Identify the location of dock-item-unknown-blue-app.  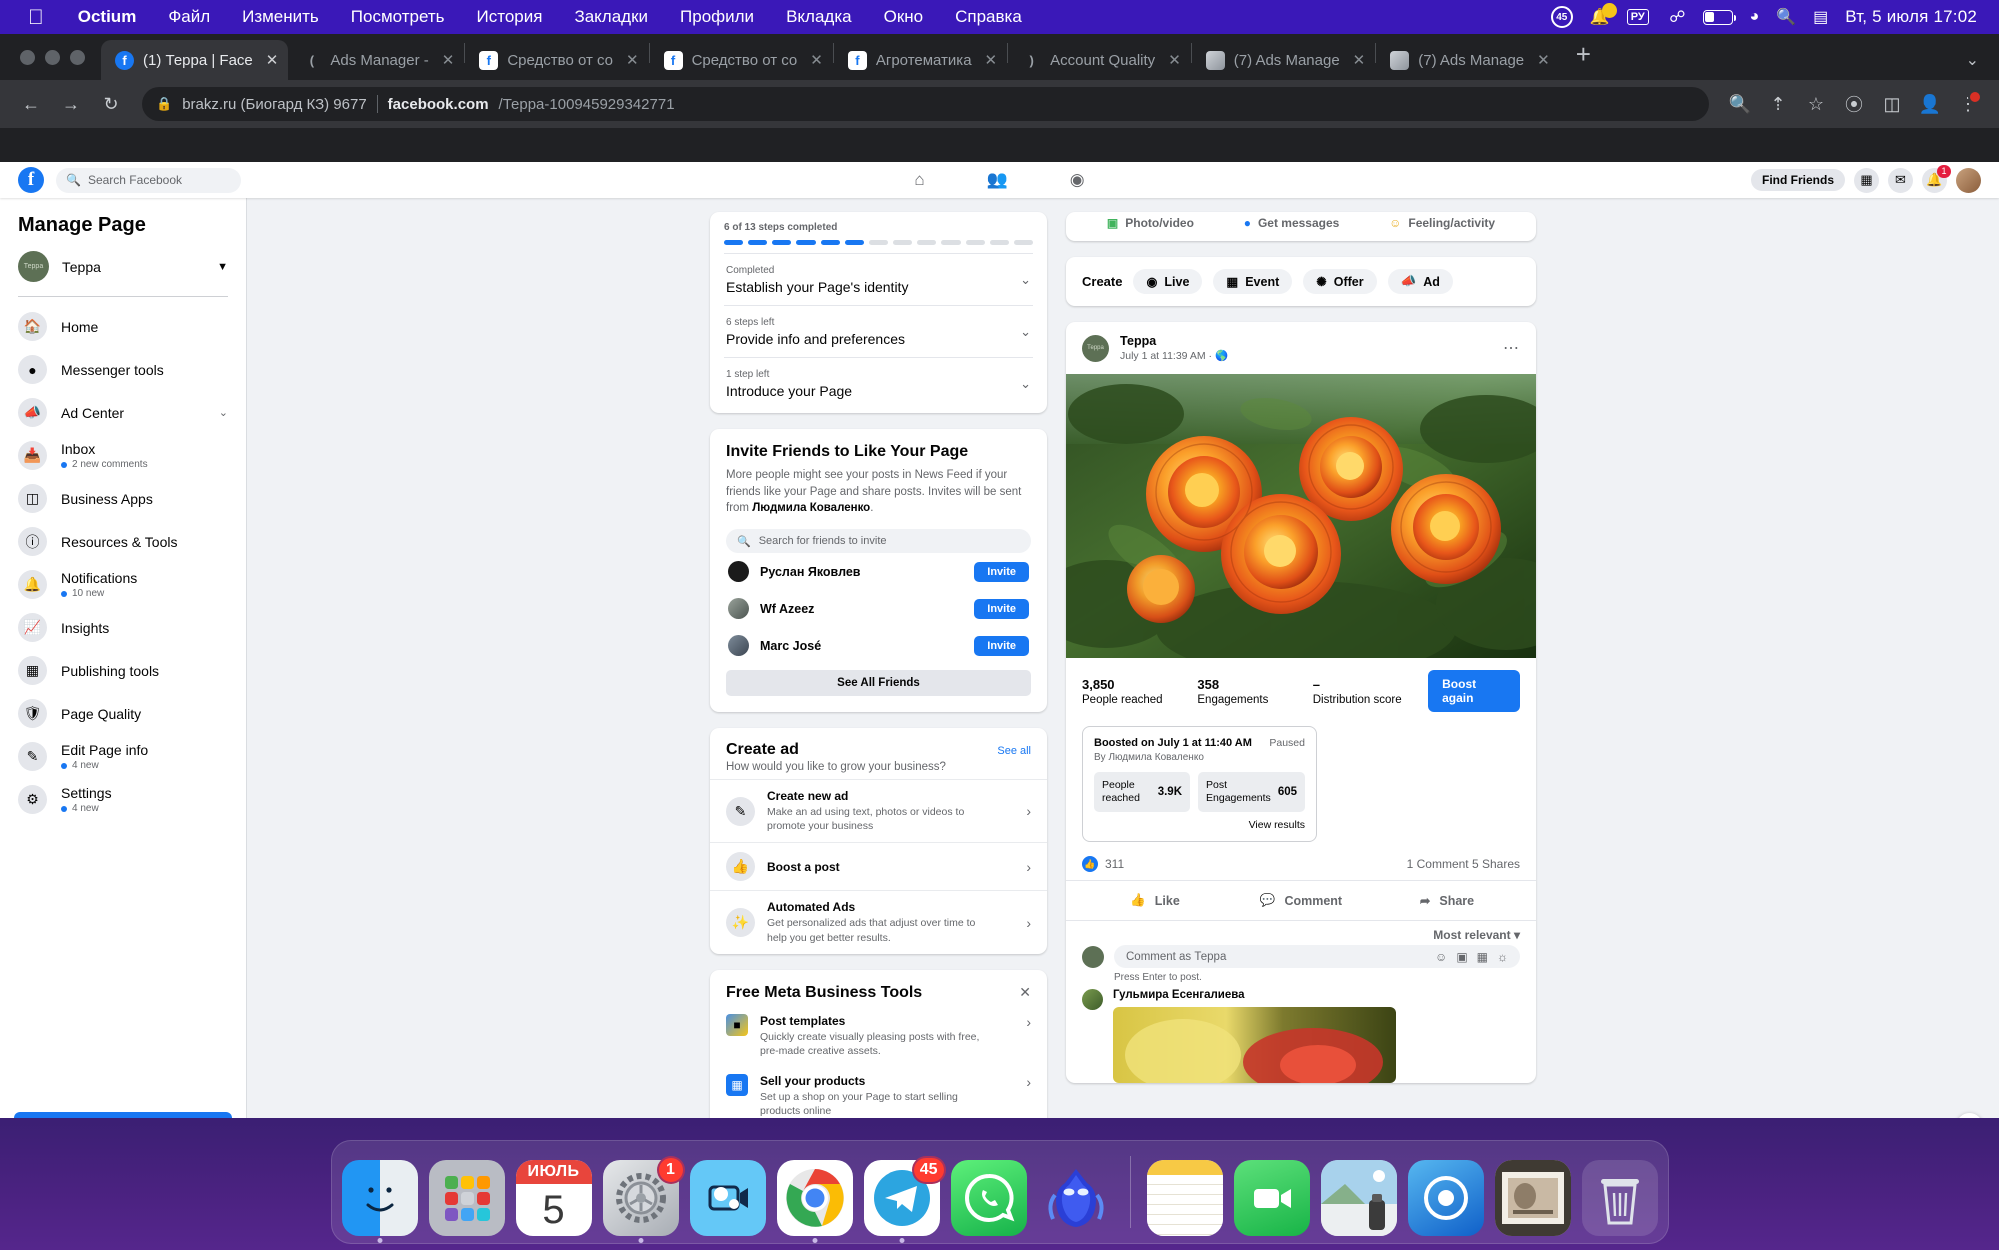
(1445, 1198).